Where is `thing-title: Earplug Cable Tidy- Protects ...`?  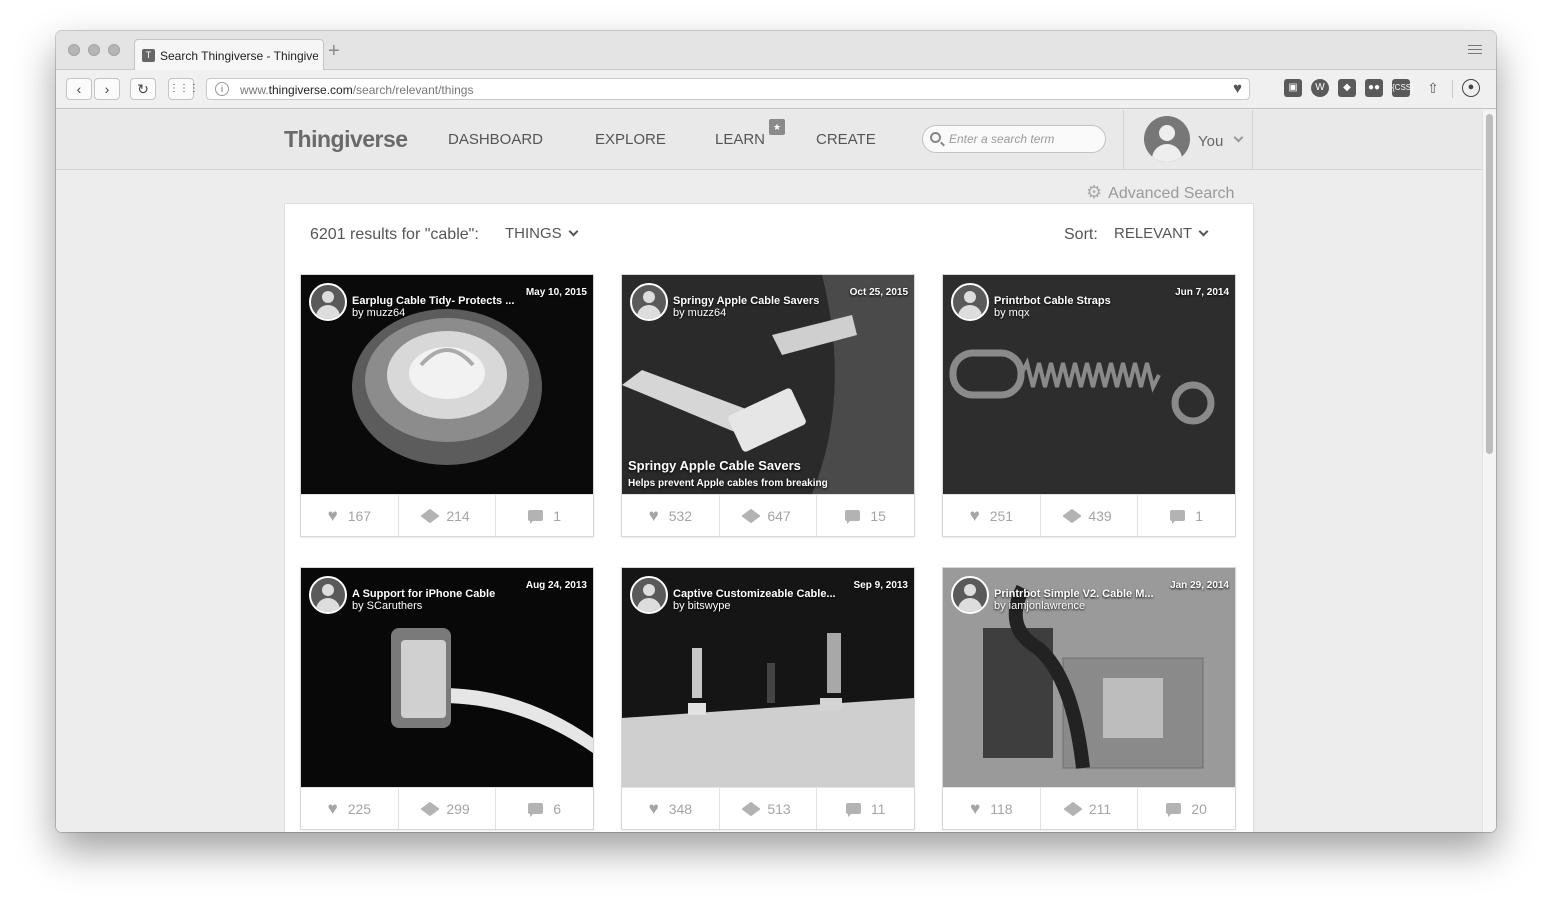
thing-title: Earplug Cable Tidy- Protects ... is located at coordinates (442, 301).